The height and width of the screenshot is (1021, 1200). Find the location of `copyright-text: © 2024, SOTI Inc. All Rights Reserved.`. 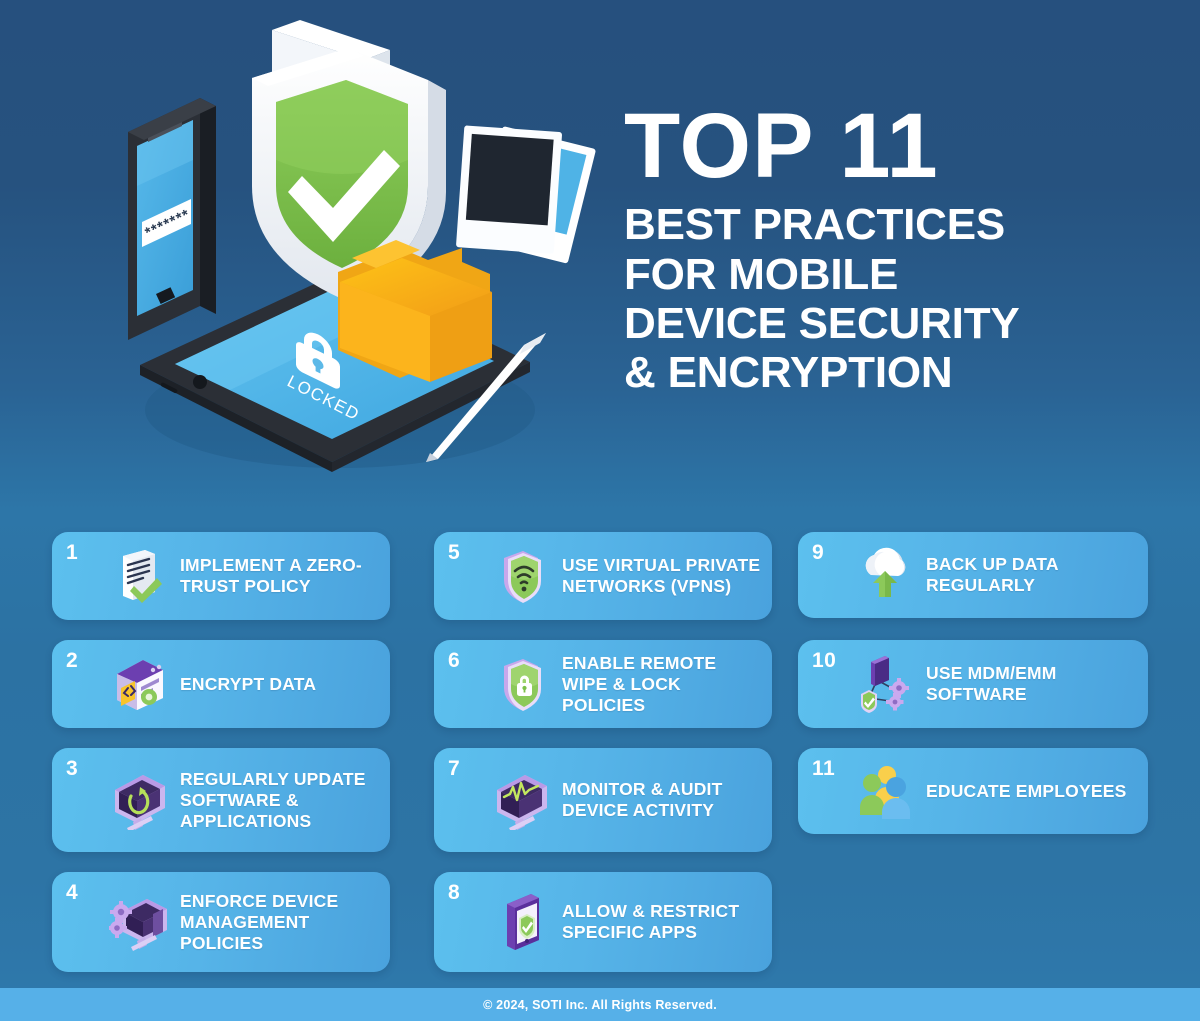

copyright-text: © 2024, SOTI Inc. All Rights Reserved. is located at coordinates (600, 1004).